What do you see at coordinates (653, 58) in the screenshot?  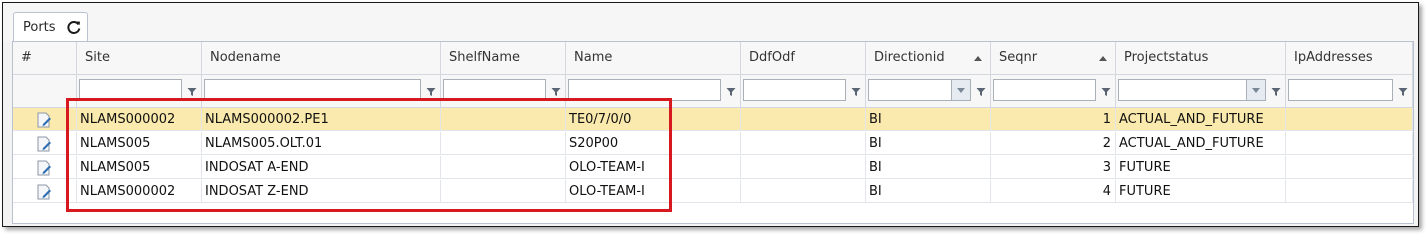 I see `column-header-name: Name` at bounding box center [653, 58].